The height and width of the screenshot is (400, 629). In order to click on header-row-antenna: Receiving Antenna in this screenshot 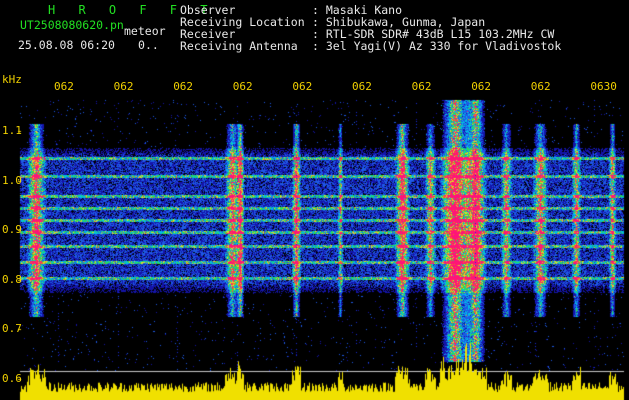, I will do `click(239, 46)`.